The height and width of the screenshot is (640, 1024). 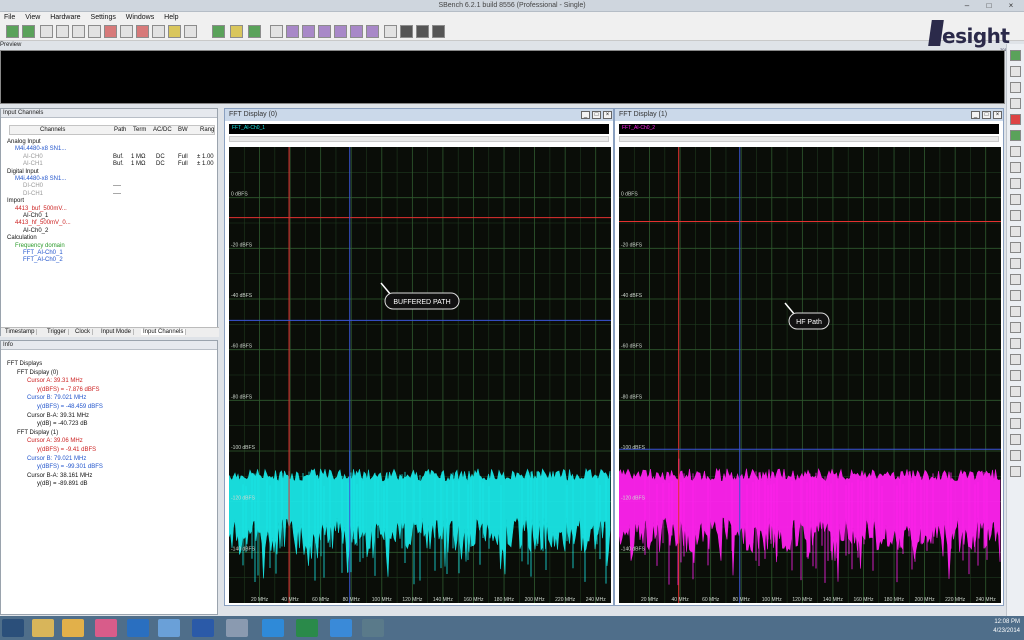 I want to click on tab-timestamp: Timestamp, so click(x=20, y=332).